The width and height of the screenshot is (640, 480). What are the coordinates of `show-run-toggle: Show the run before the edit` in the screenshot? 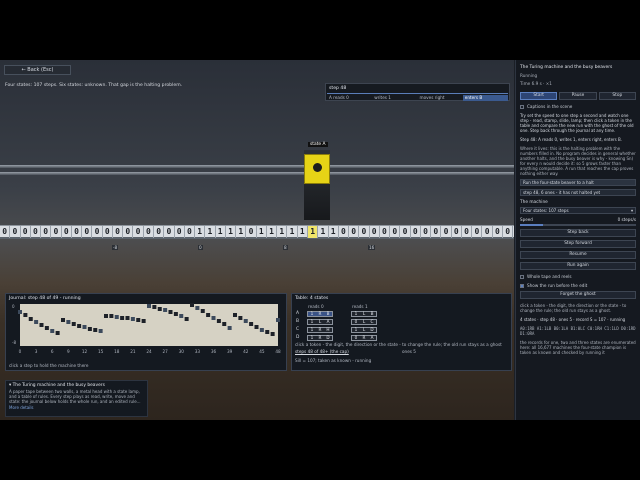 It's located at (578, 285).